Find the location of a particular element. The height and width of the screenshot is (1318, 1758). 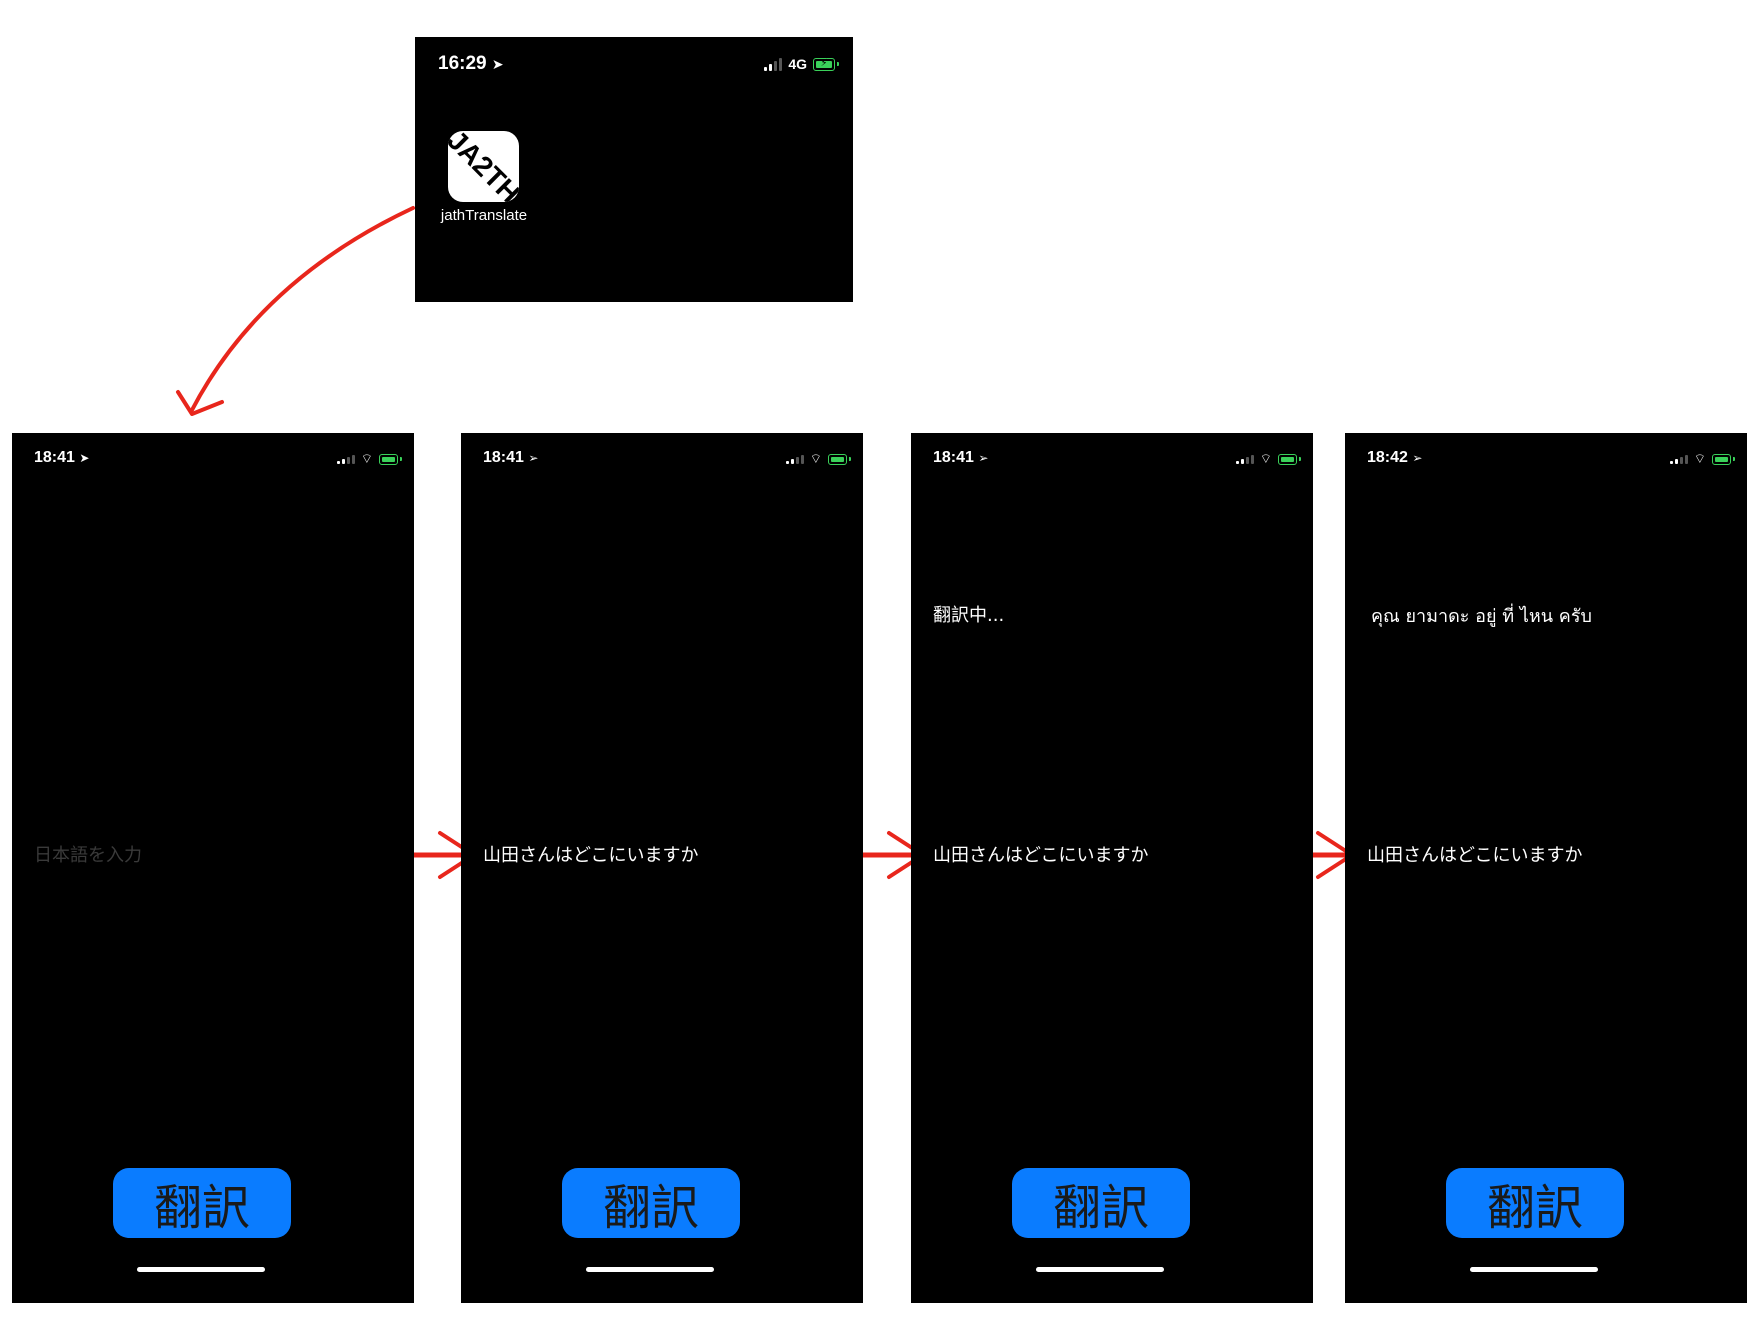

status-time: 18:42 is located at coordinates (1387, 457).